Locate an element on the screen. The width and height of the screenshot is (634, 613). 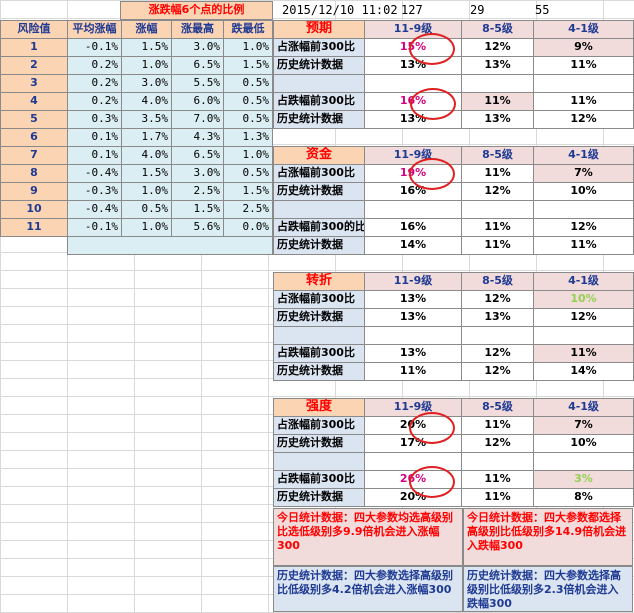
today-summary-left: 今日统计数据：四大参数均选高级别比选低级别多9.9倍机会进入涨幅300 is located at coordinates (368, 537).